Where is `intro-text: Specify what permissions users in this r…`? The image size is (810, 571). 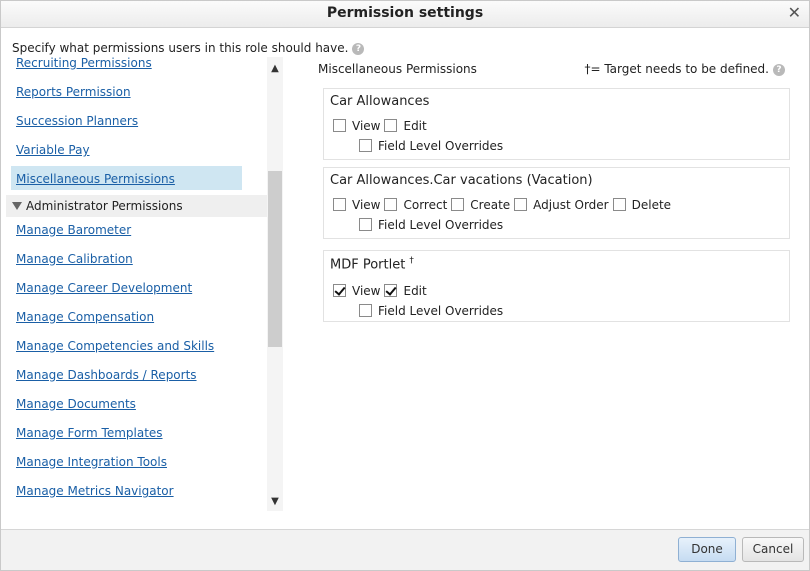 intro-text: Specify what permissions users in this r… is located at coordinates (188, 48).